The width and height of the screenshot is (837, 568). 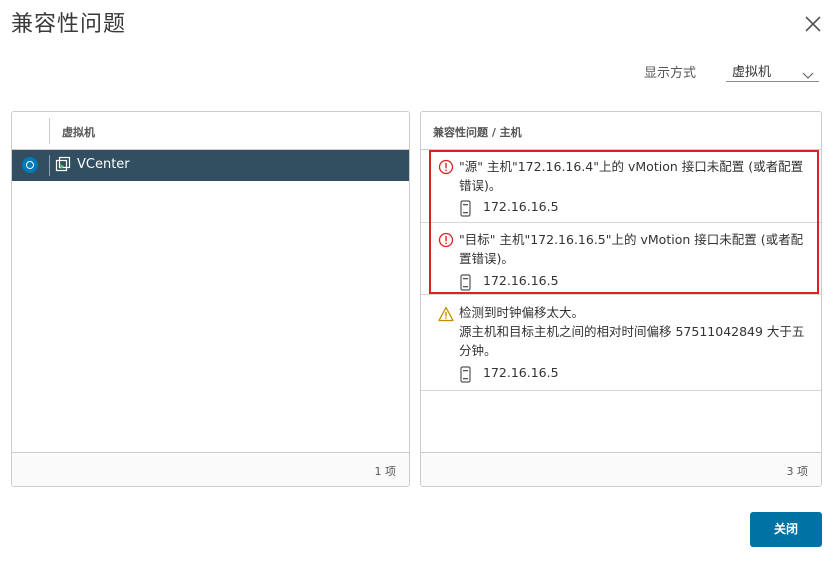 What do you see at coordinates (63, 164) in the screenshot?
I see `vm-icon` at bounding box center [63, 164].